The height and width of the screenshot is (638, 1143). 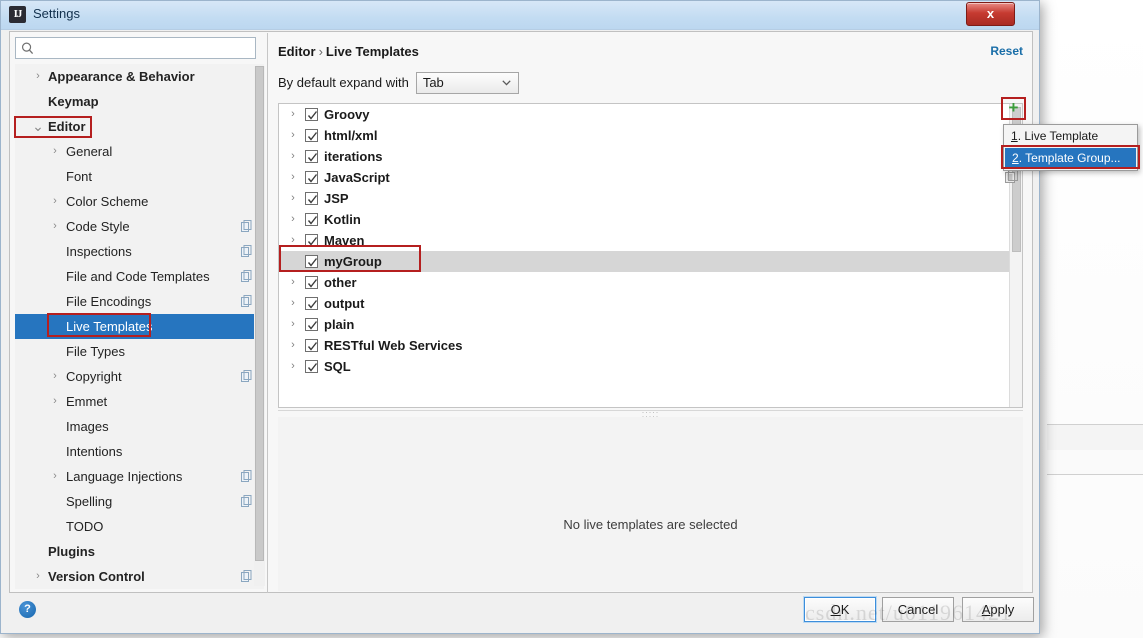 What do you see at coordinates (467, 83) in the screenshot?
I see `expand-with-select: Tab` at bounding box center [467, 83].